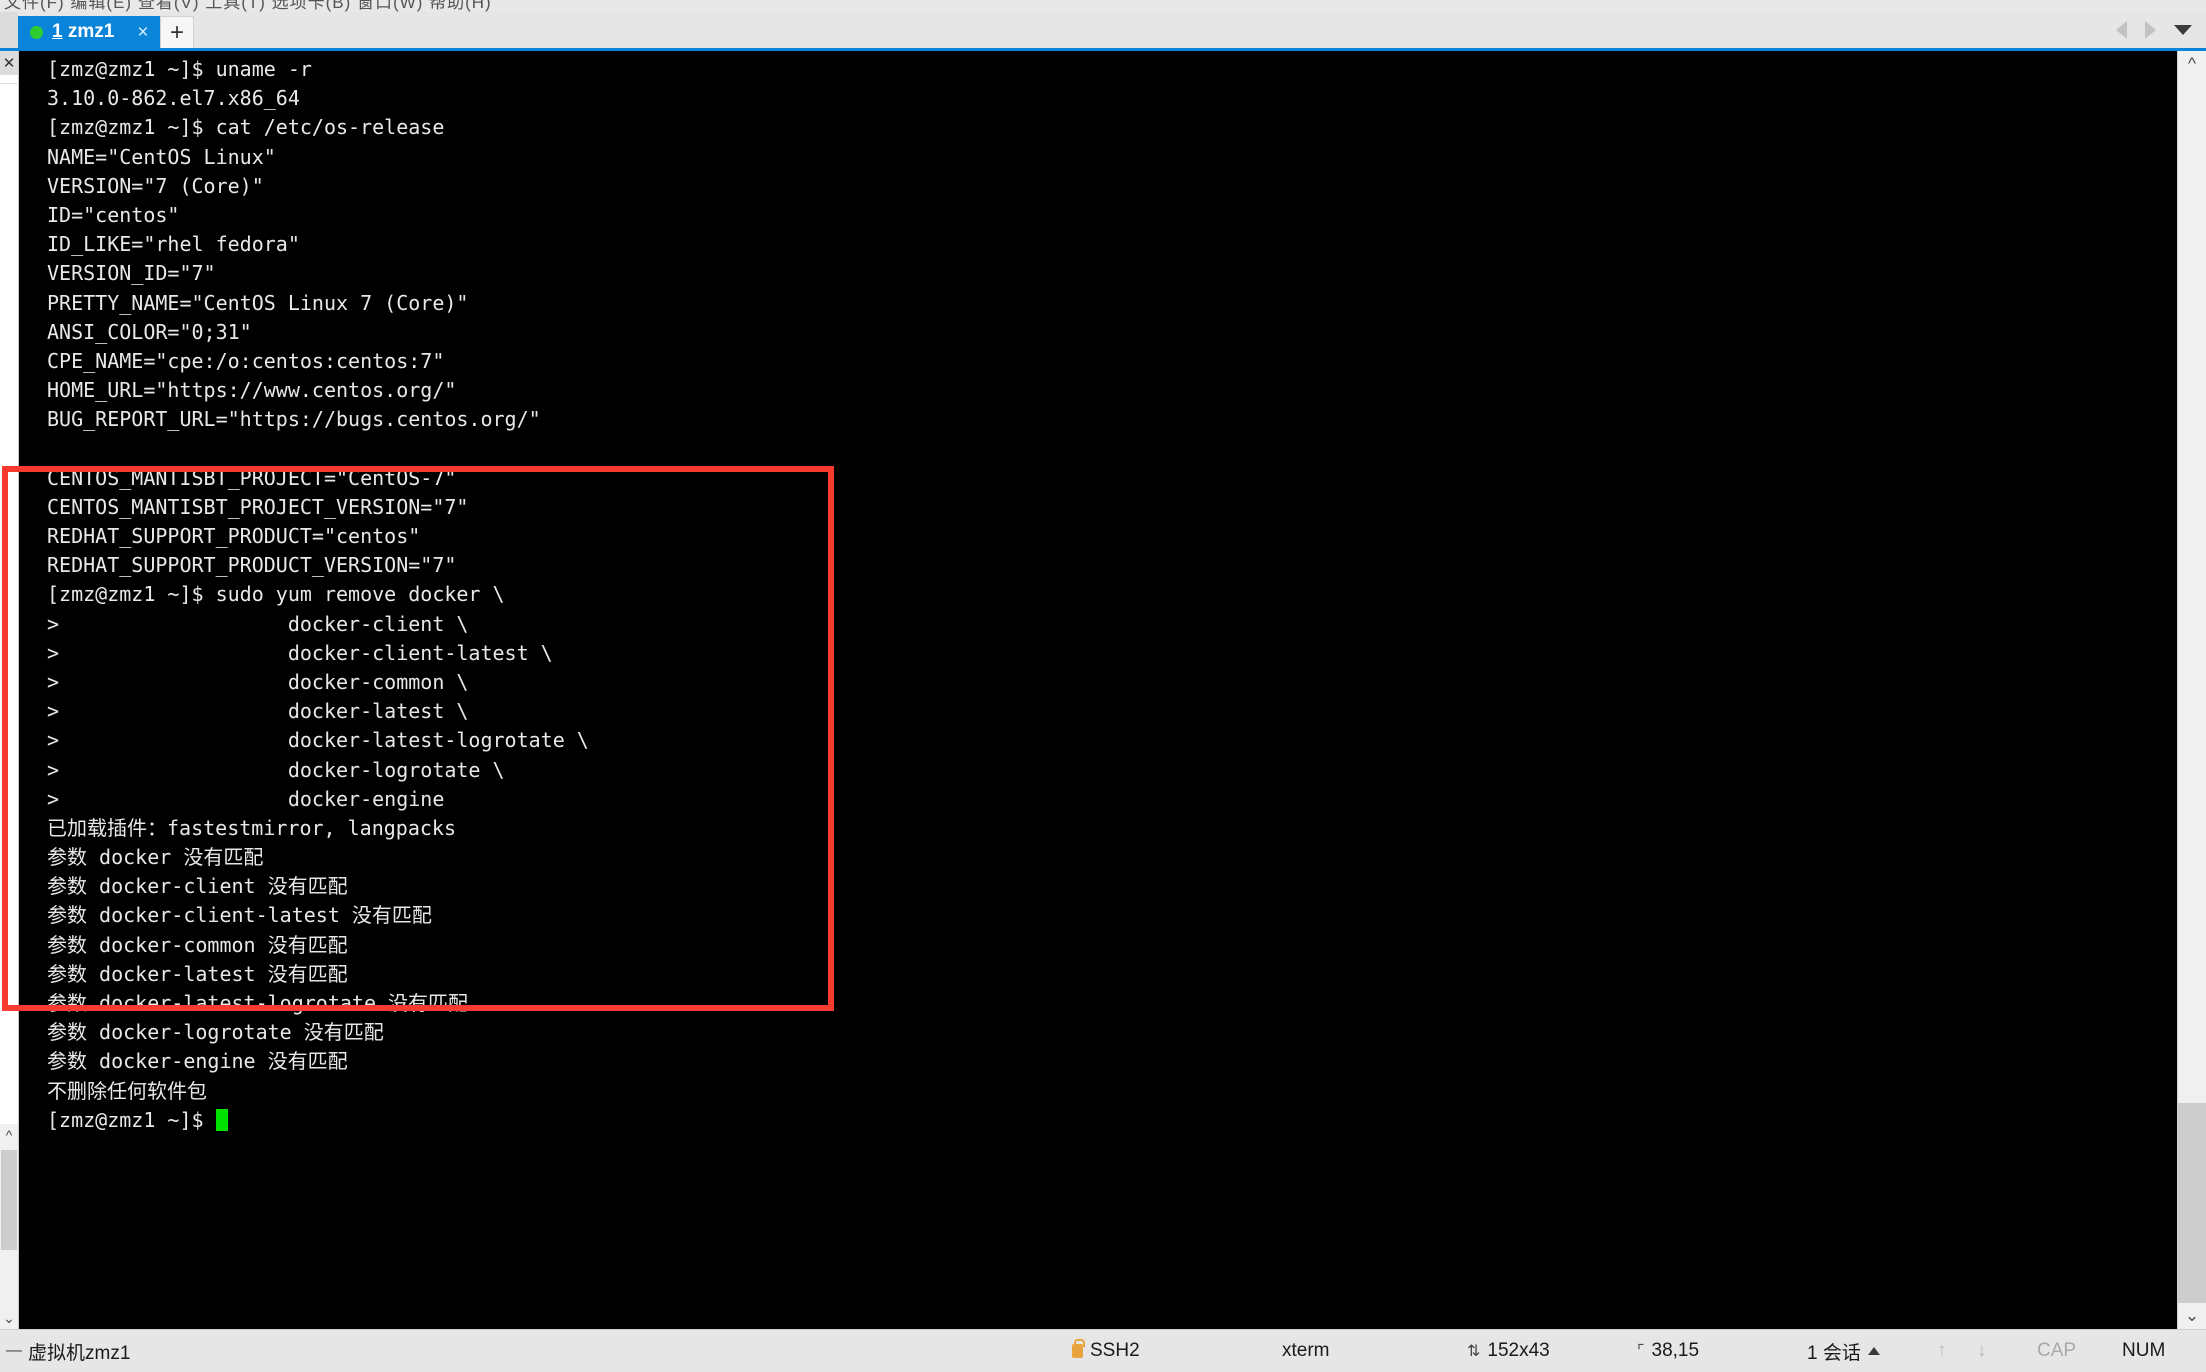  I want to click on status-protocol-label: SSH2, so click(1115, 1350).